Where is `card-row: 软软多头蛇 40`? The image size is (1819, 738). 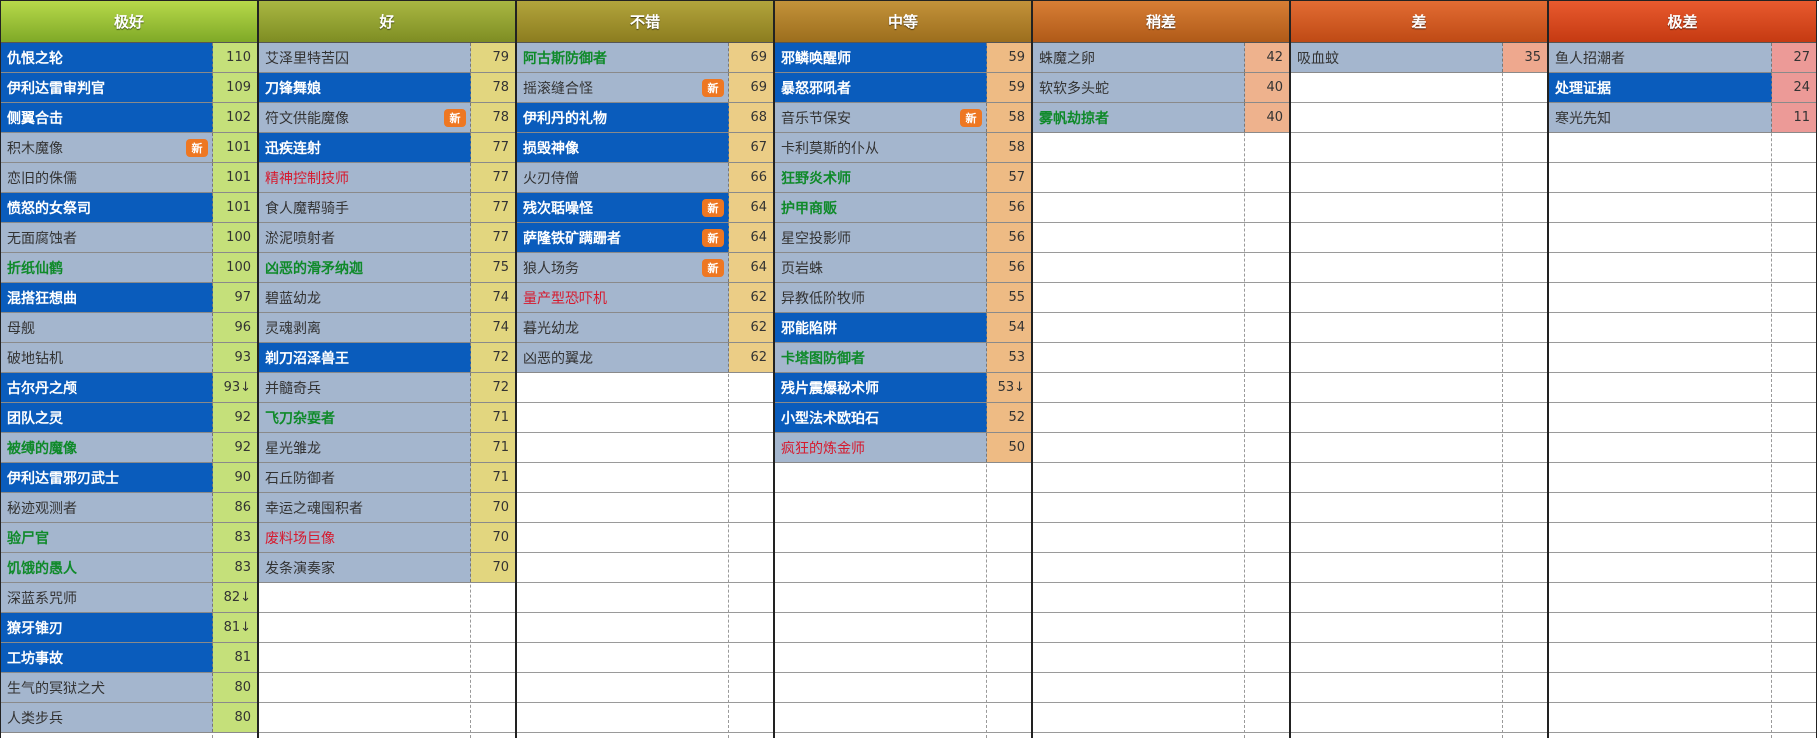
card-row: 软软多头蛇 40 is located at coordinates (1161, 88).